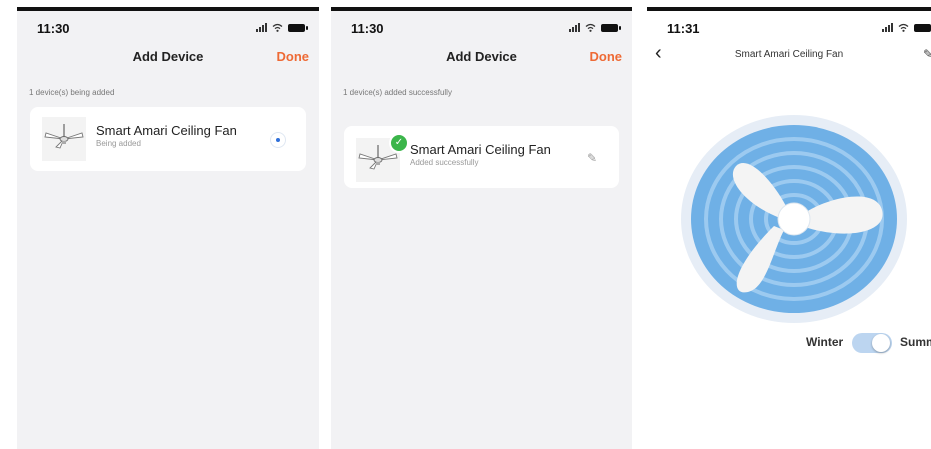 The image size is (931, 449). Describe the element at coordinates (278, 140) in the screenshot. I see `loading-spinner-icon` at that location.